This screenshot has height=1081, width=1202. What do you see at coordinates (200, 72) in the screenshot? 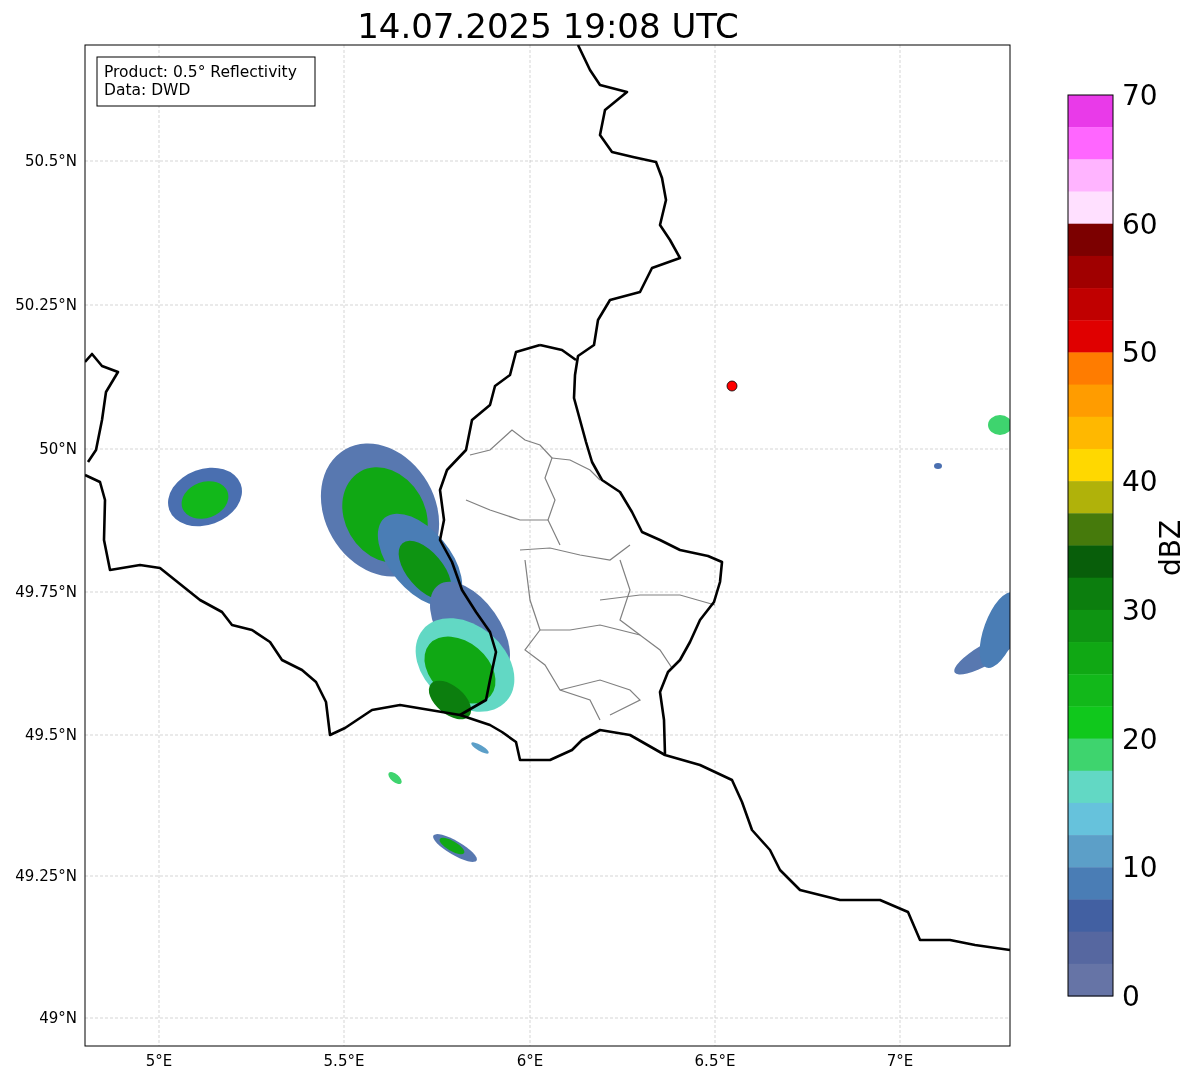
I see `legend-text: Product: 0.5° Reflectivity` at bounding box center [200, 72].